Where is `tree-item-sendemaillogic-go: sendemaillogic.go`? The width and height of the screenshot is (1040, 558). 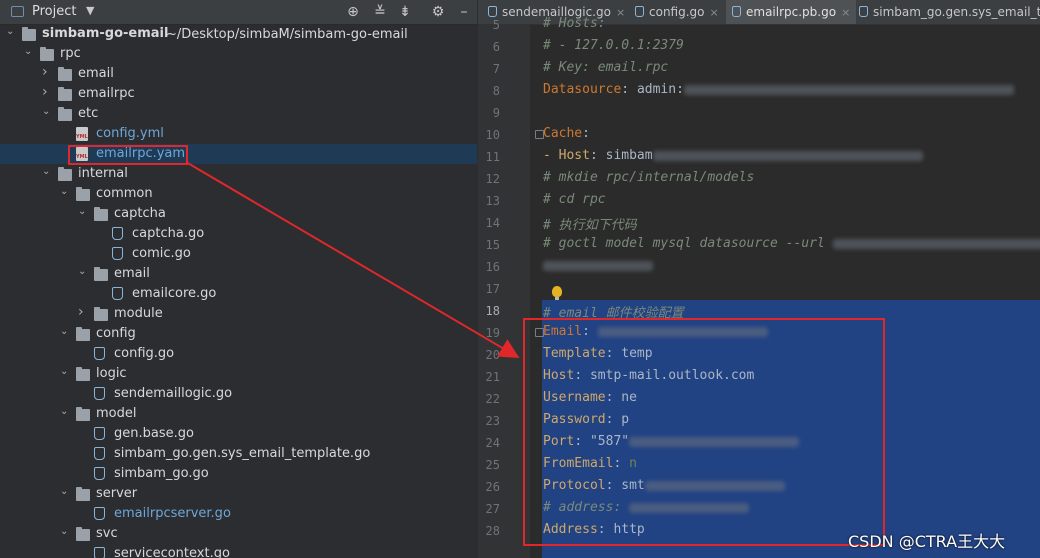 tree-item-sendemaillogic-go: sendemaillogic.go is located at coordinates (238, 394).